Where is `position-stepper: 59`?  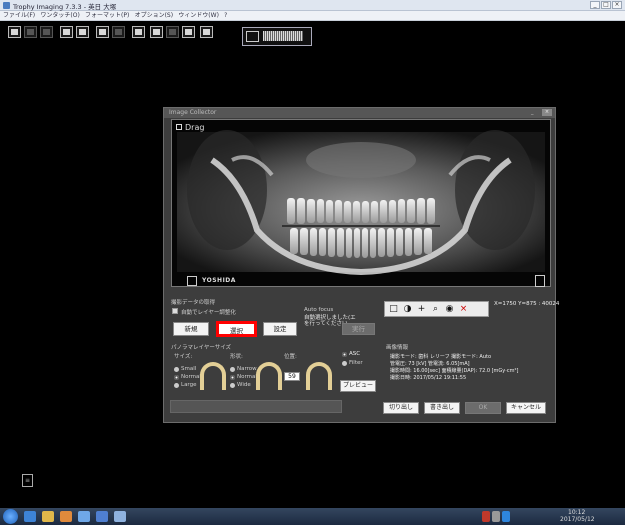 position-stepper: 59 is located at coordinates (292, 376).